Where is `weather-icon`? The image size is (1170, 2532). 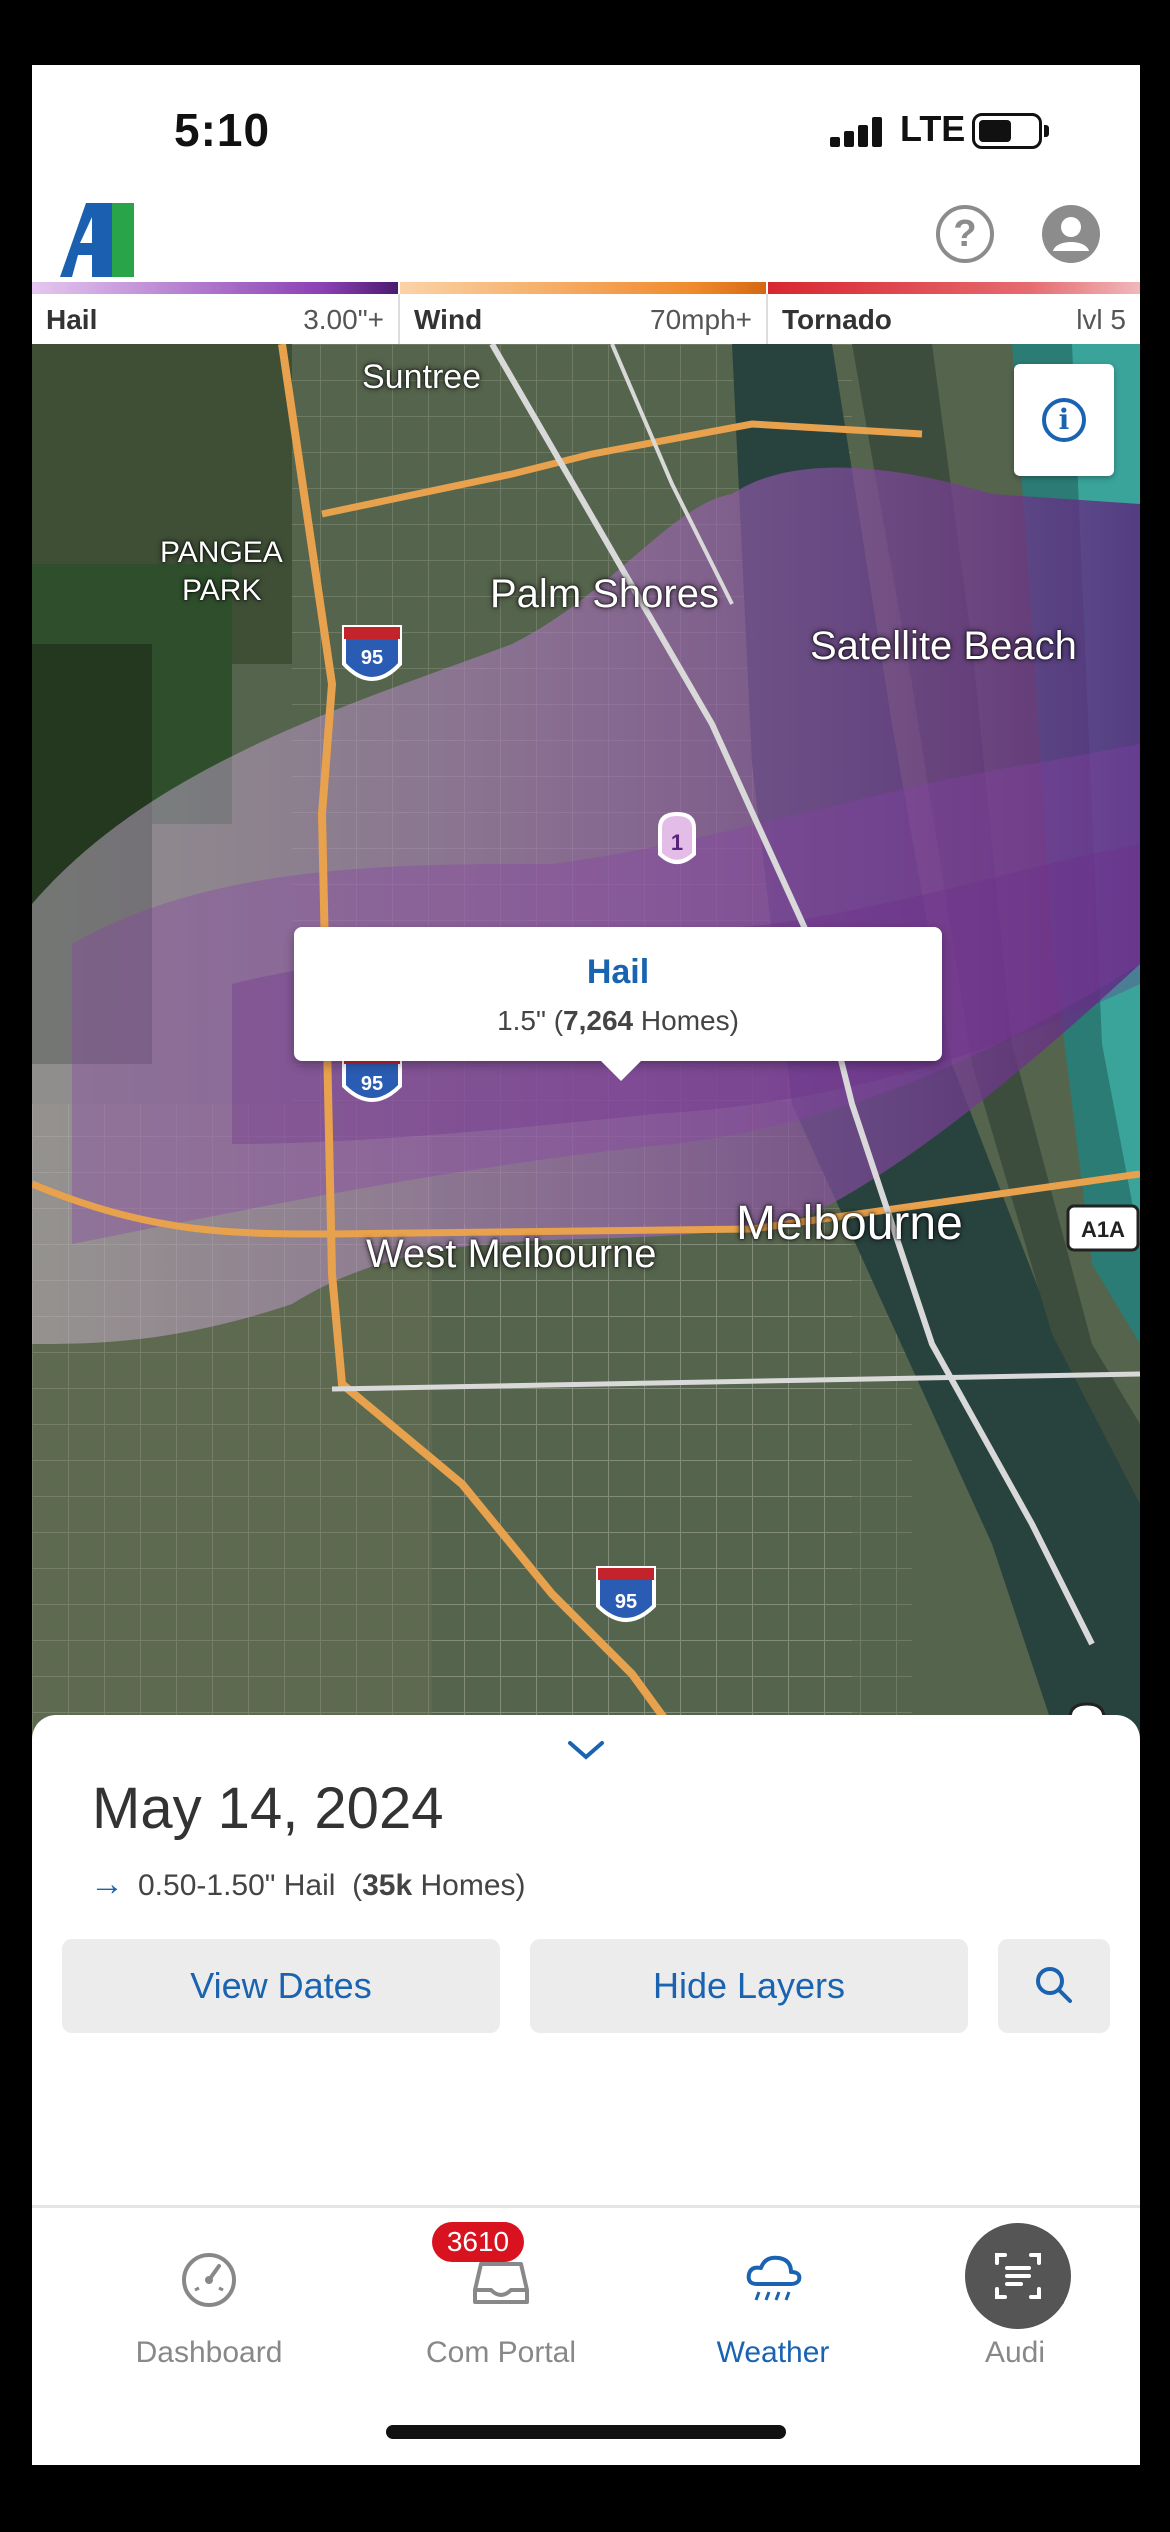 weather-icon is located at coordinates (774, 2278).